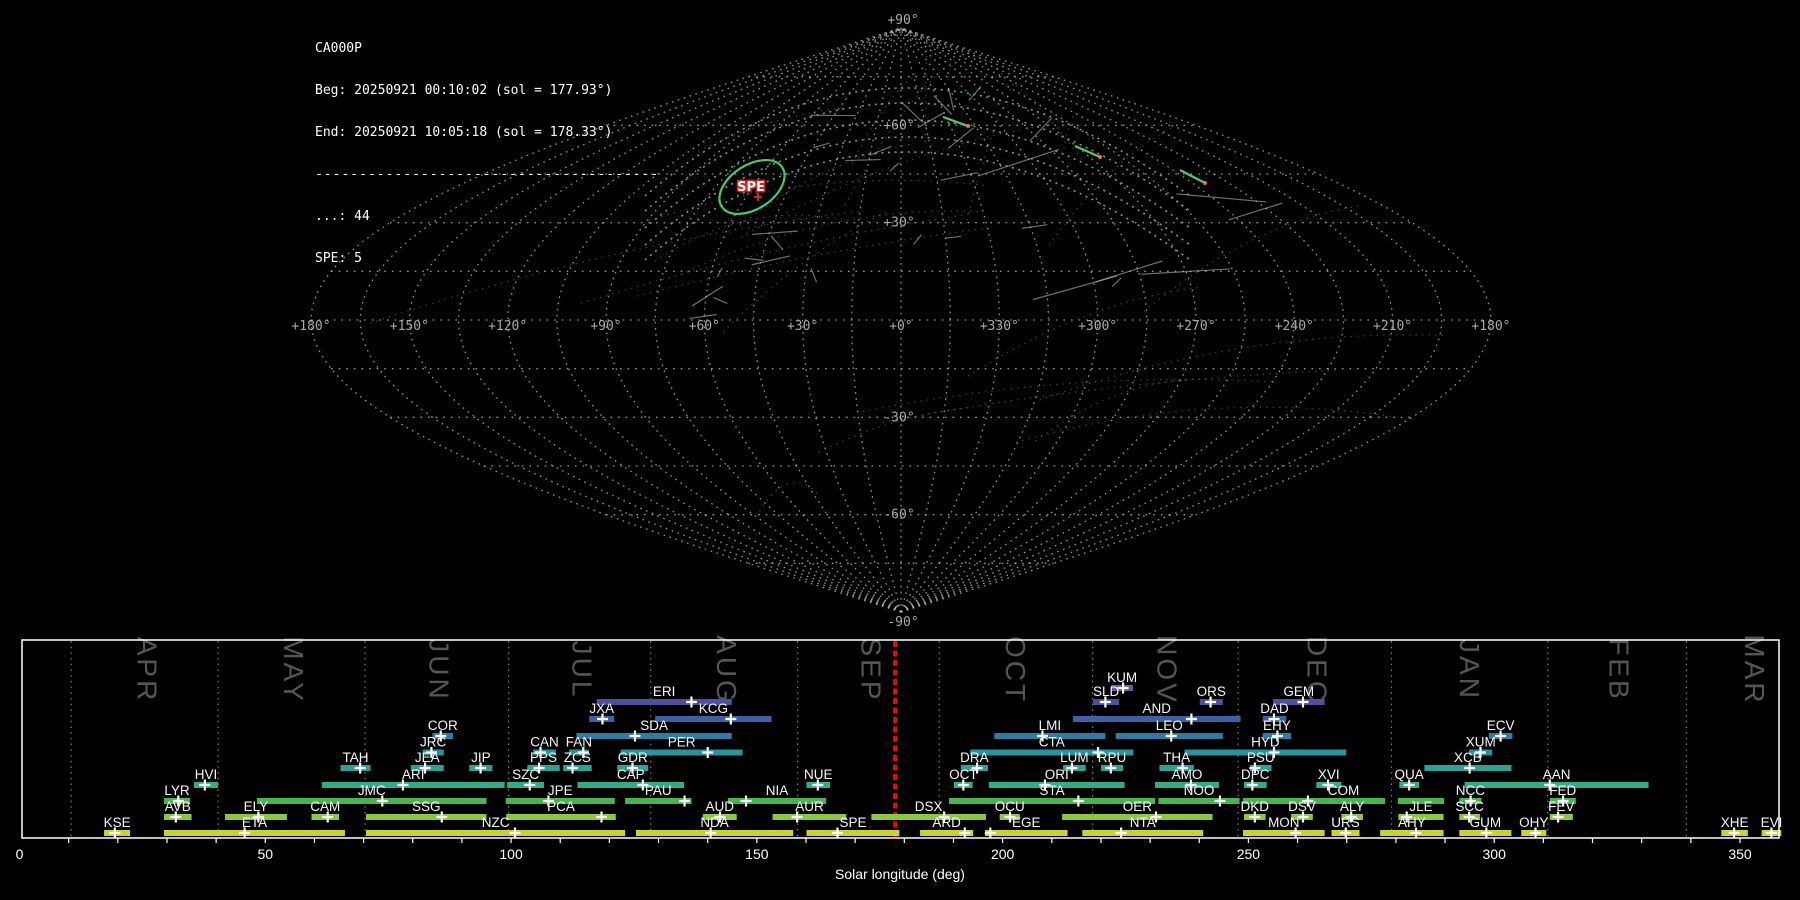 Image resolution: width=1800 pixels, height=900 pixels. What do you see at coordinates (342, 216) in the screenshot?
I see `sporadic-count: ...: 44` at bounding box center [342, 216].